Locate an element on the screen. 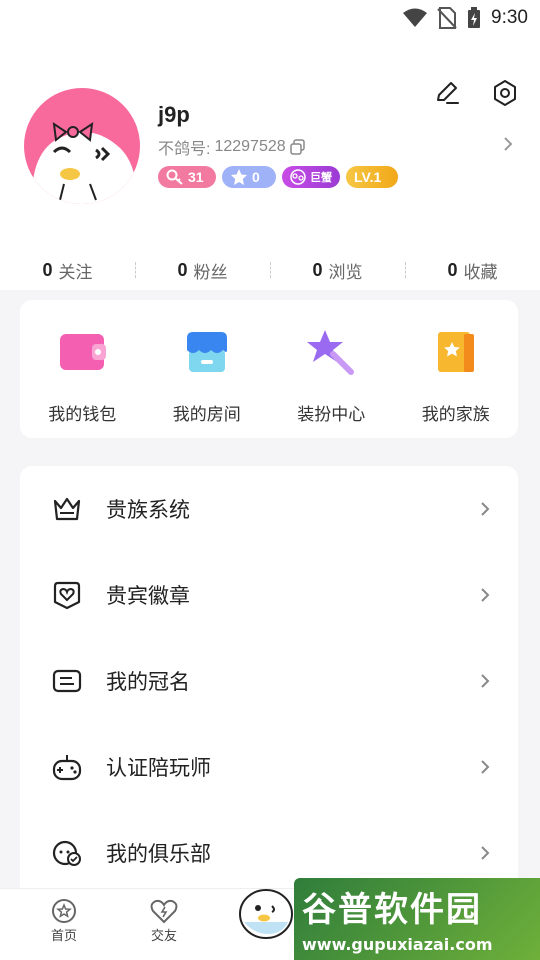 The image size is (540, 960). menu-item-my-title: 我的冠名 is located at coordinates (269, 681).